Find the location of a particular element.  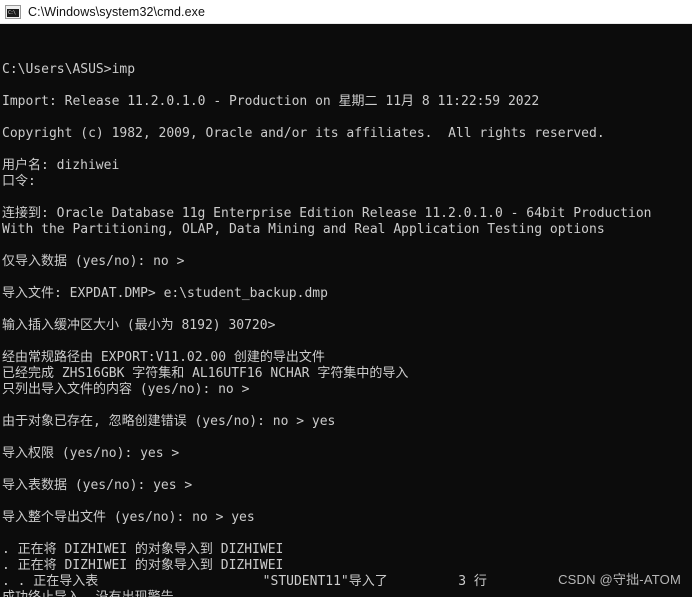

terminal-line: 导入权限 (yes/no): yes > is located at coordinates (91, 453).